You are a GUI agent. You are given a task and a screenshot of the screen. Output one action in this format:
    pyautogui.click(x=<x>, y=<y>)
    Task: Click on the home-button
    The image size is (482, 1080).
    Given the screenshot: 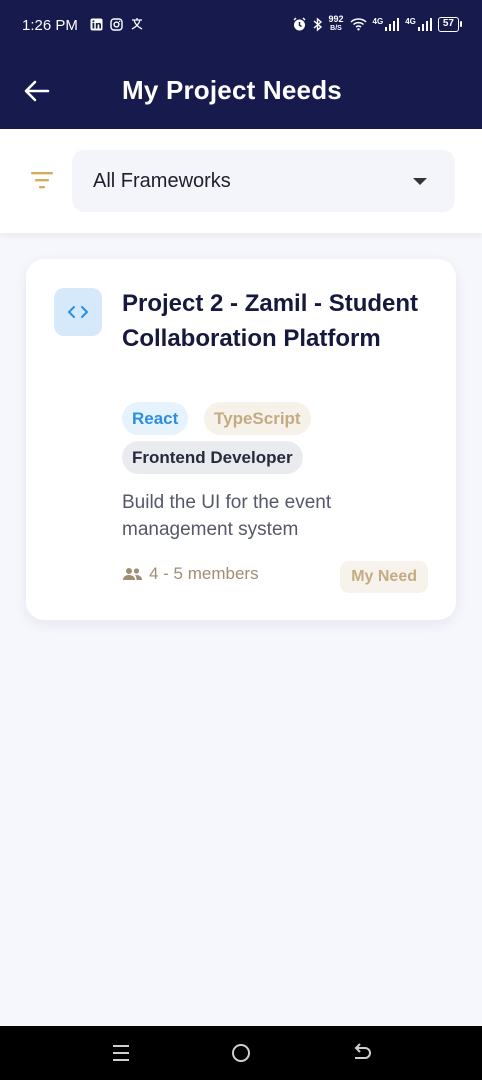 What is the action you would take?
    pyautogui.click(x=241, y=1053)
    